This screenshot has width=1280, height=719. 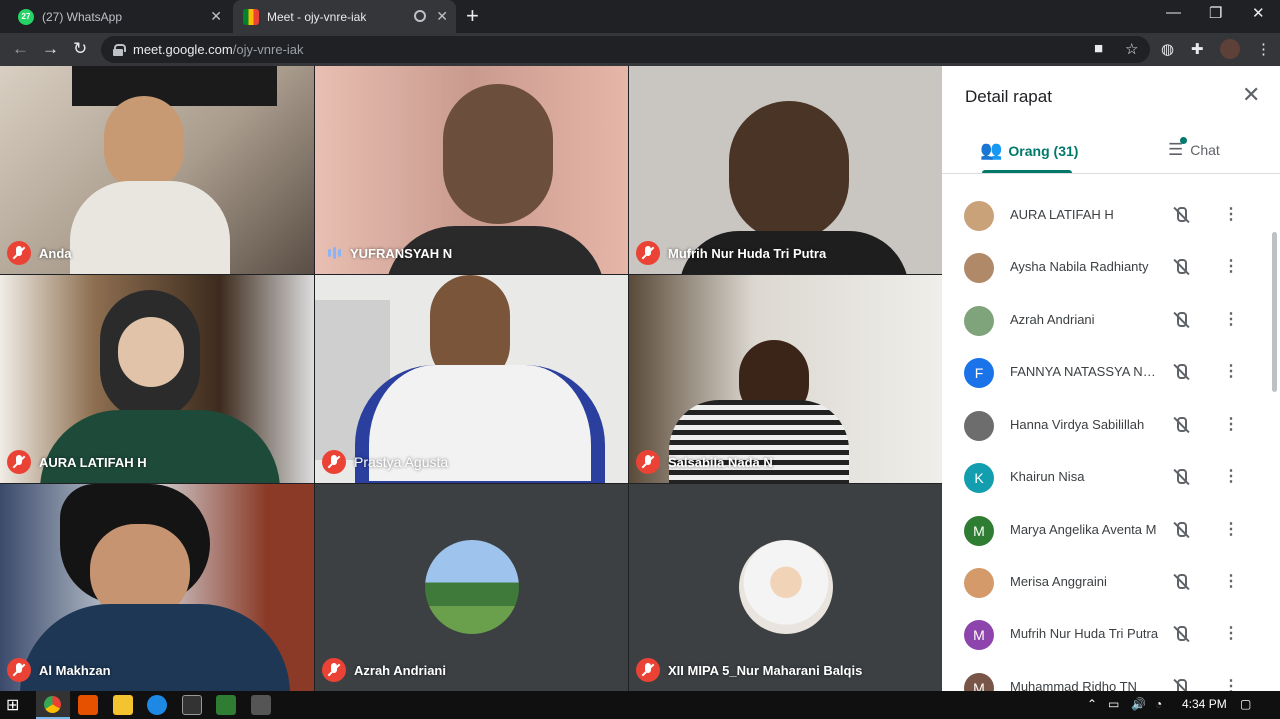 What do you see at coordinates (50, 49) in the screenshot?
I see `forward-icon: →` at bounding box center [50, 49].